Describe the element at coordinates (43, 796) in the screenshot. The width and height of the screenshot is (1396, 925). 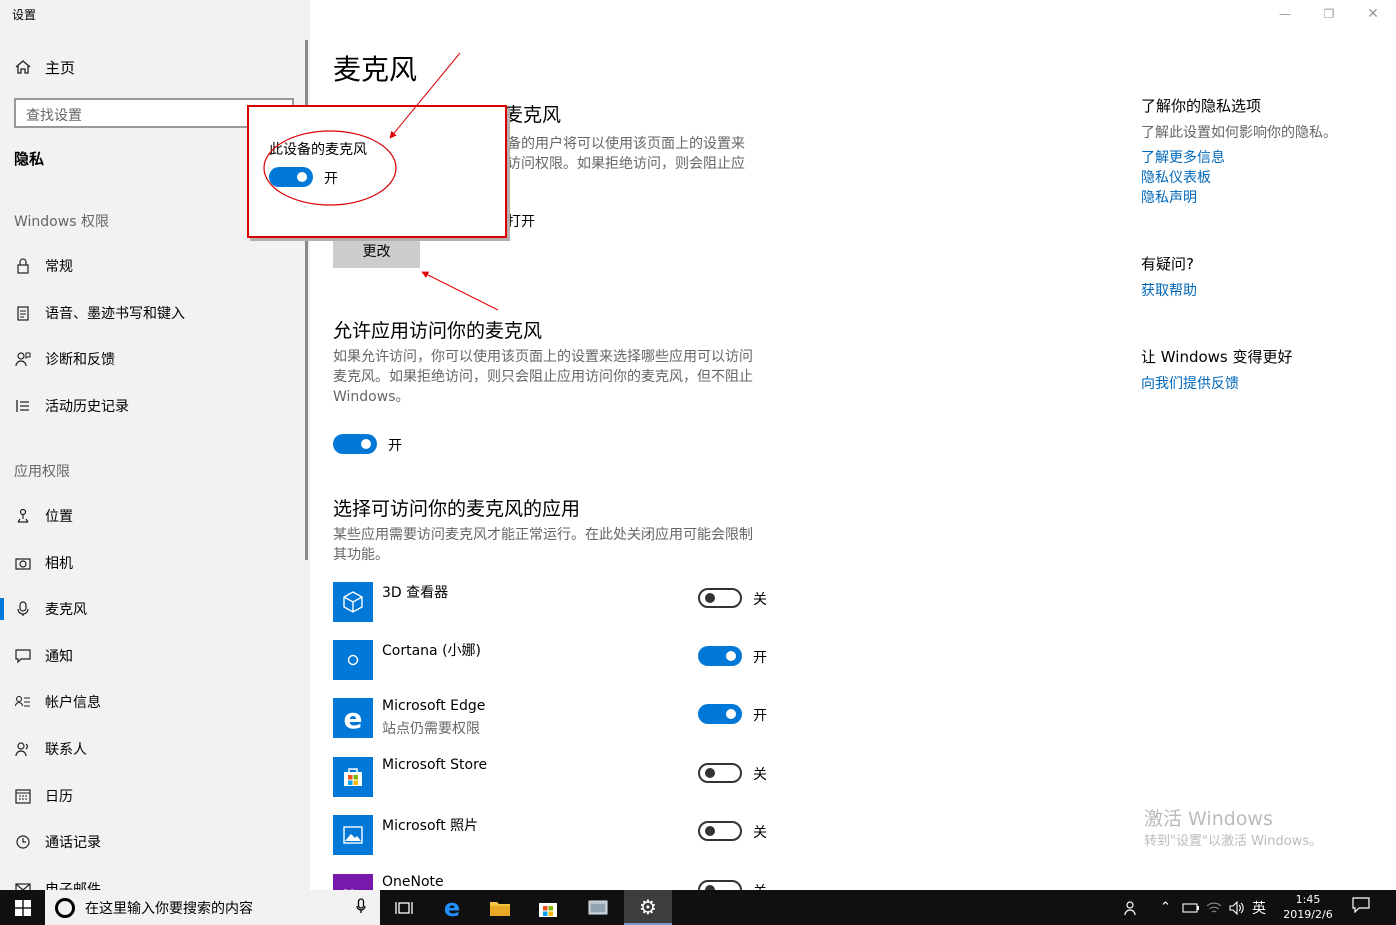
I see `sidebar-item-calendar: 日历` at that location.